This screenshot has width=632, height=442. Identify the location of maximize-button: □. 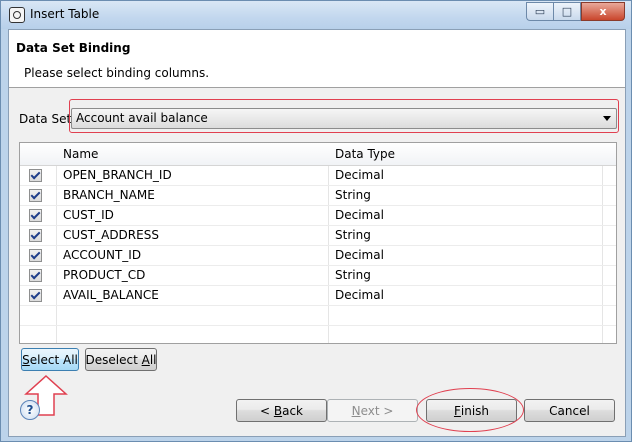
(567, 11).